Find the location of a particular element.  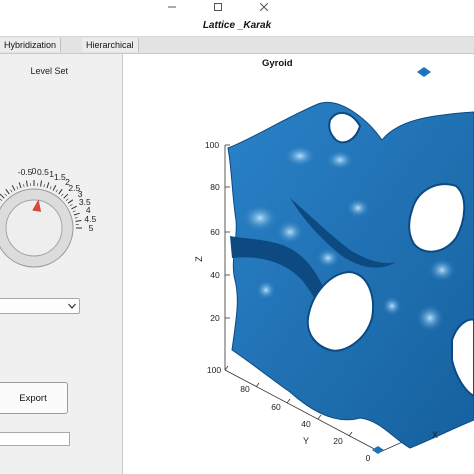

chevron-down-icon is located at coordinates (72, 306).